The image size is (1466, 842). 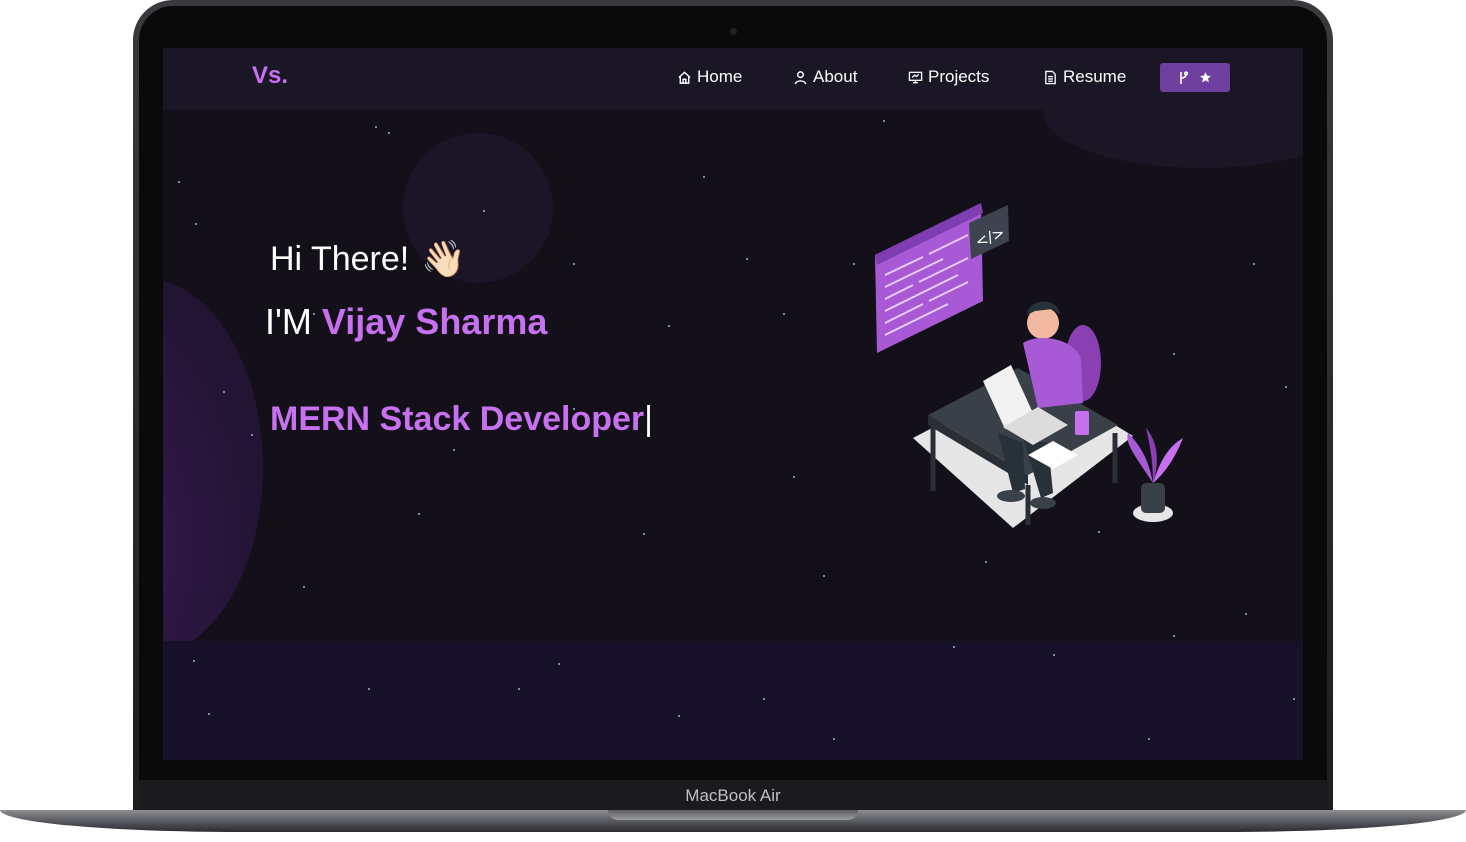 I want to click on navbar: Vs. Home About Projects Resume, so click(x=733, y=79).